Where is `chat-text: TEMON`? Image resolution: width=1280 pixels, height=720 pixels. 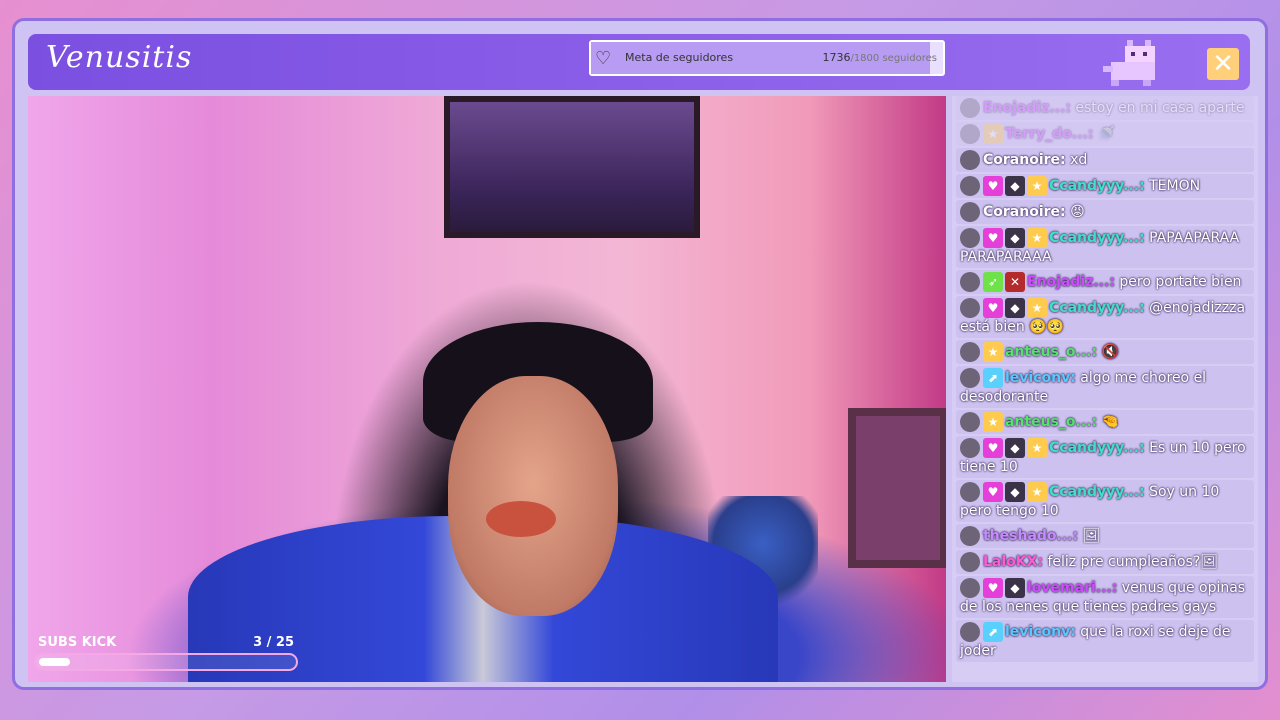 chat-text: TEMON is located at coordinates (1175, 186).